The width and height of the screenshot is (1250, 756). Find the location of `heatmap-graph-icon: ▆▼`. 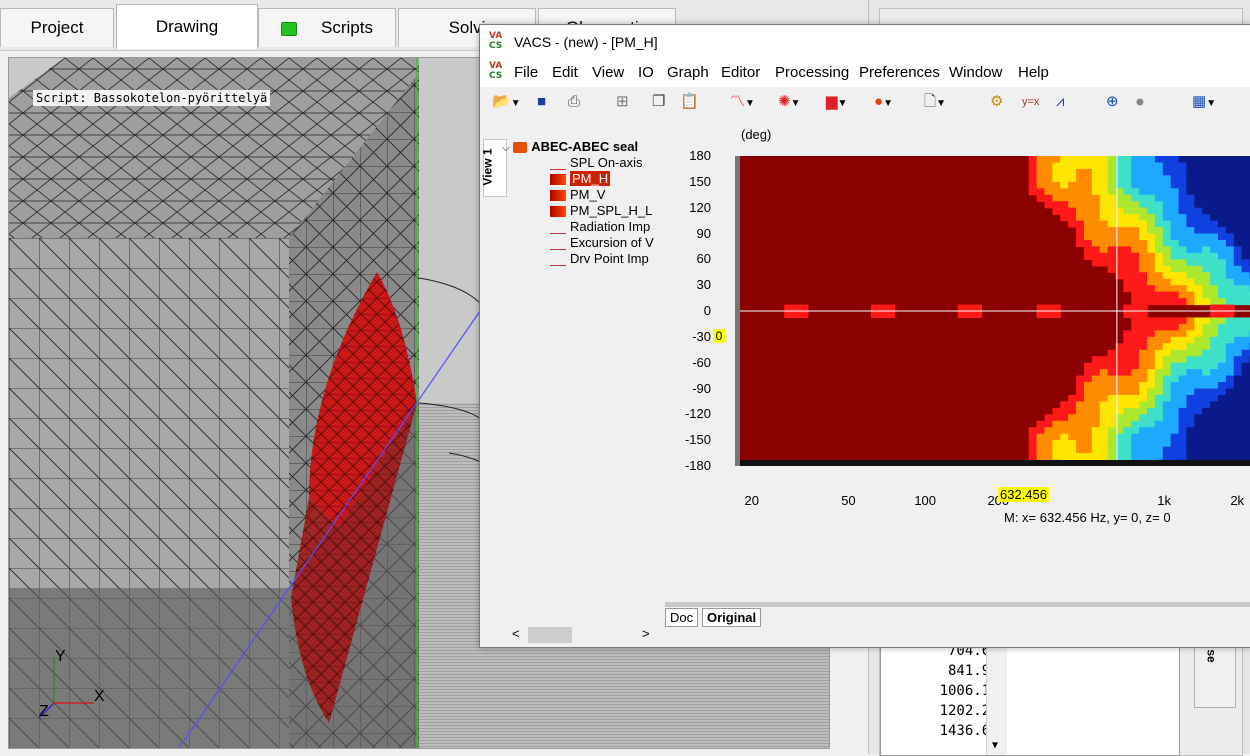

heatmap-graph-icon: ▆▼ is located at coordinates (836, 102).